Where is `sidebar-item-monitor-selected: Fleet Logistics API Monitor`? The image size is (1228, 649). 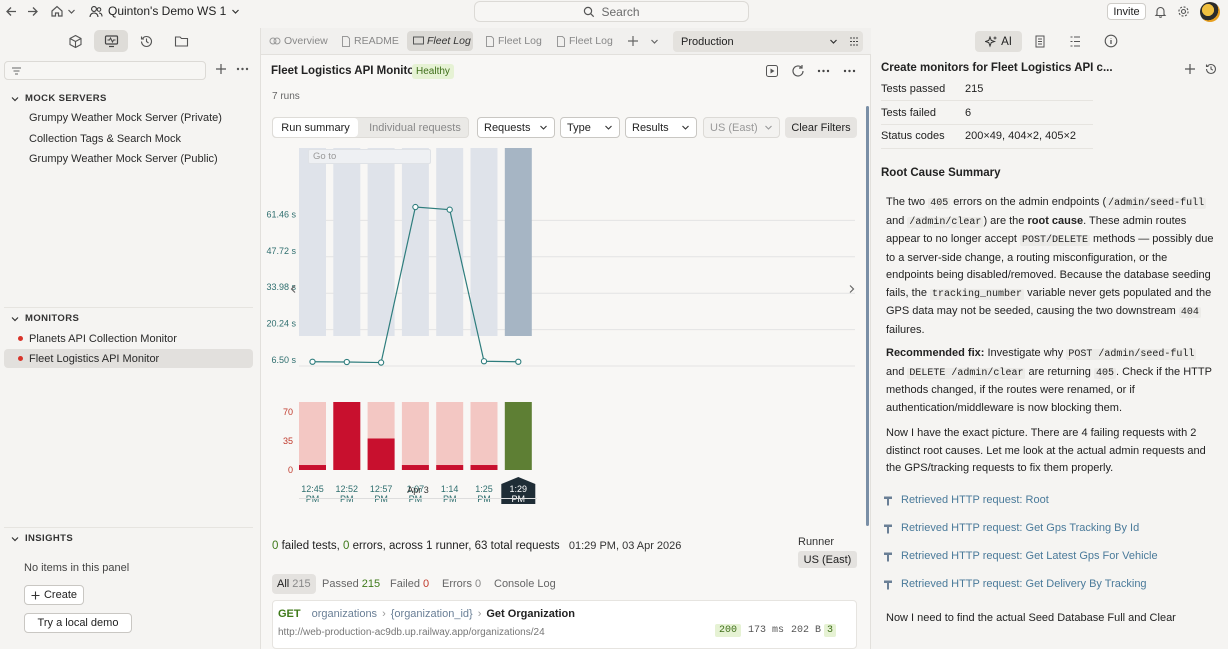 sidebar-item-monitor-selected: Fleet Logistics API Monitor is located at coordinates (128, 358).